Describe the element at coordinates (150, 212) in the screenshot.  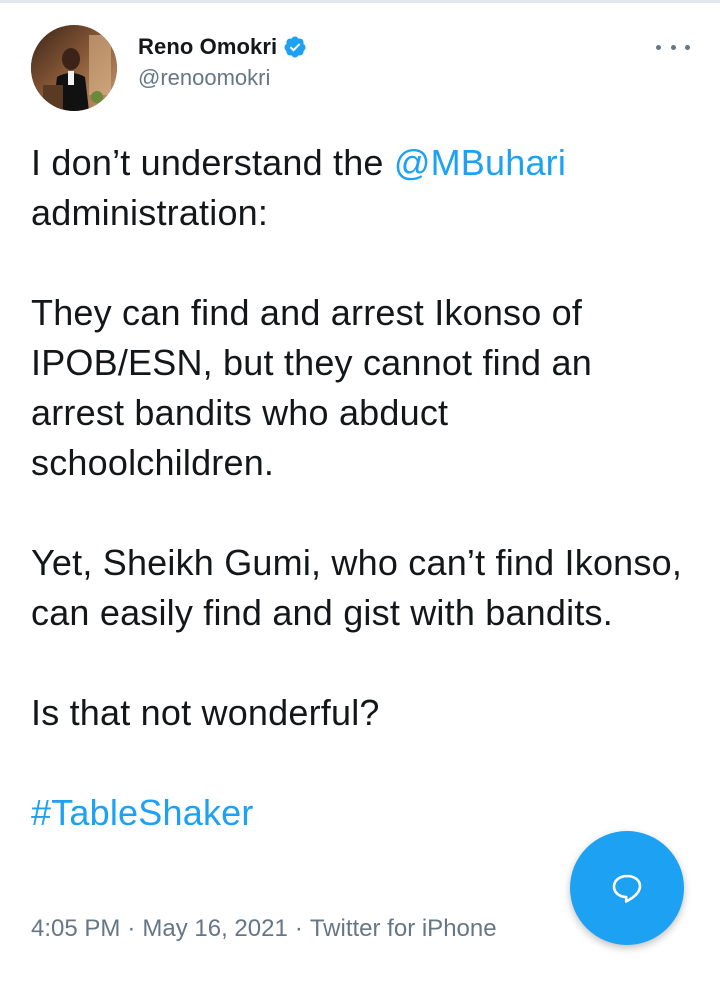
I see `tweet-text-segment: administration:` at that location.